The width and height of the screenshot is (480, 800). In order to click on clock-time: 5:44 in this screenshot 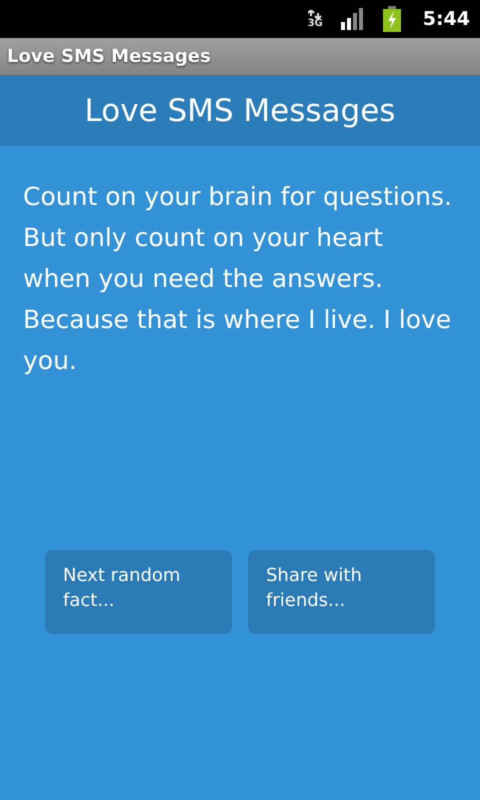, I will do `click(446, 19)`.